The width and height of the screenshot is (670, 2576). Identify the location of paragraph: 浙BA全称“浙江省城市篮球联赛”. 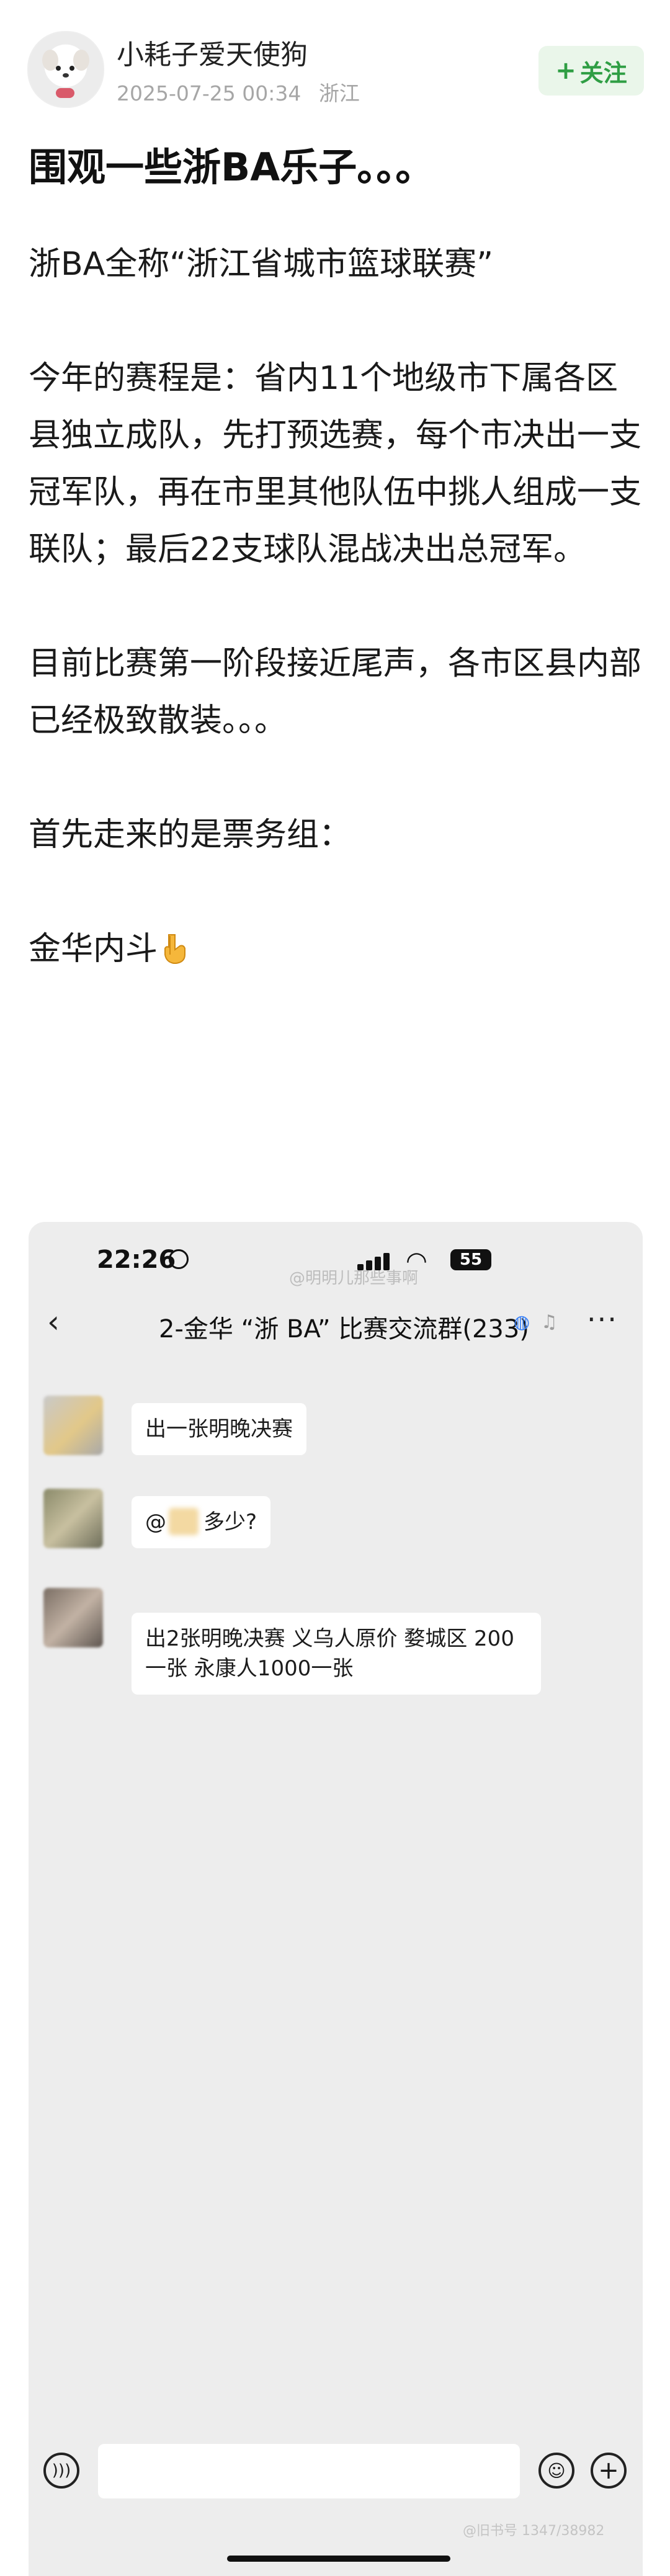
(261, 264).